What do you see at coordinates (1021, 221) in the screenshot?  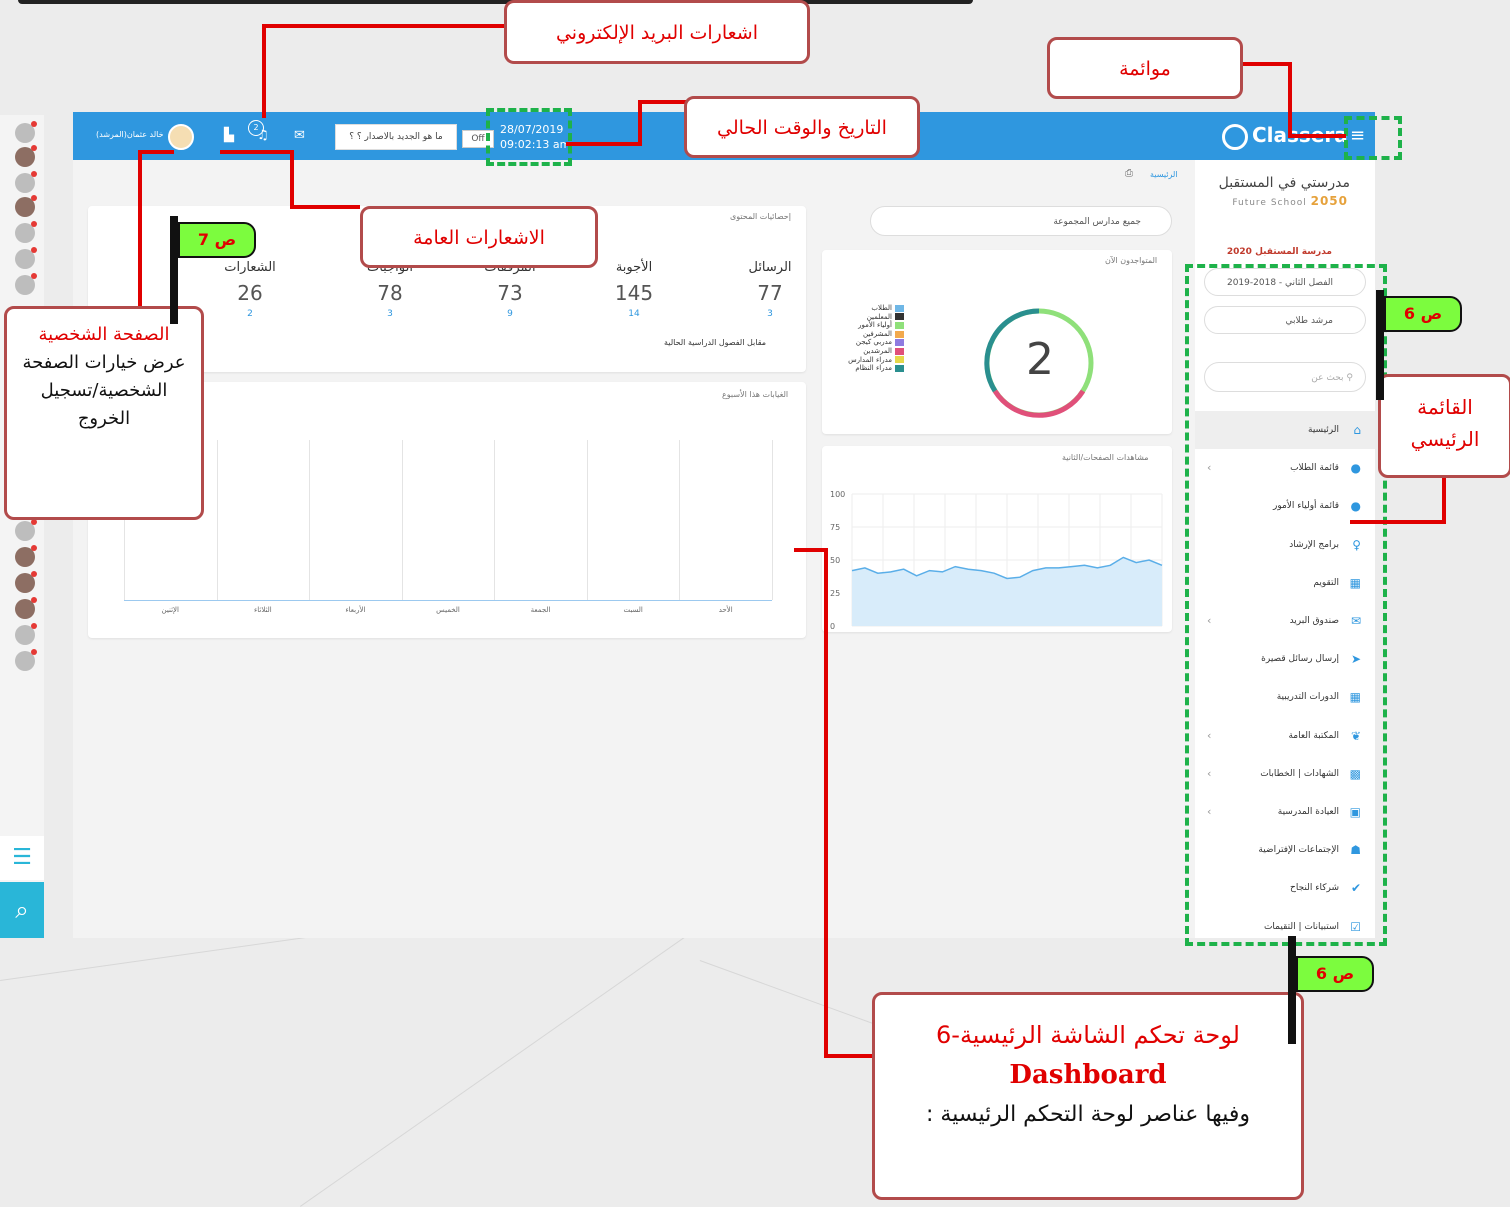 I see `school-group-select: جميع مدارس المجموعة` at bounding box center [1021, 221].